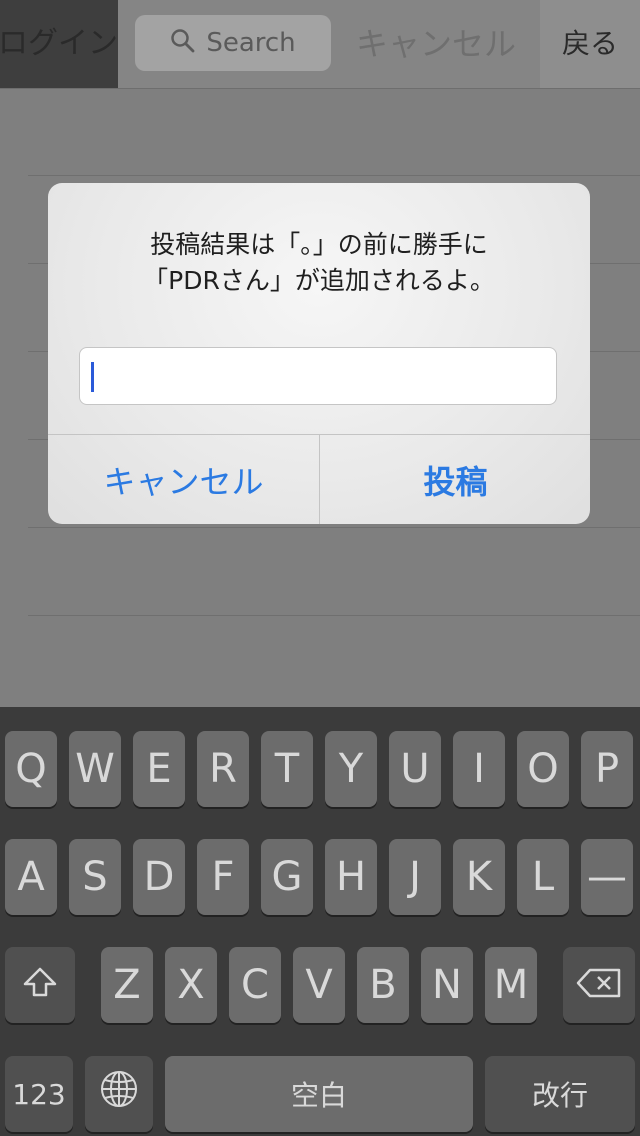 This screenshot has height=1136, width=640. What do you see at coordinates (351, 769) in the screenshot?
I see `key-y: Y` at bounding box center [351, 769].